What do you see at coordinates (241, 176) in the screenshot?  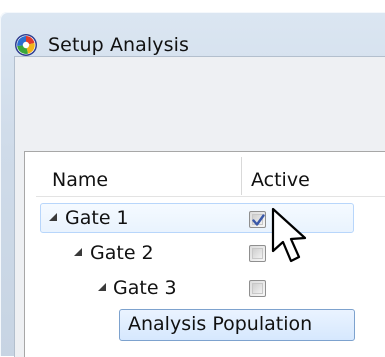 I see `column-divider` at bounding box center [241, 176].